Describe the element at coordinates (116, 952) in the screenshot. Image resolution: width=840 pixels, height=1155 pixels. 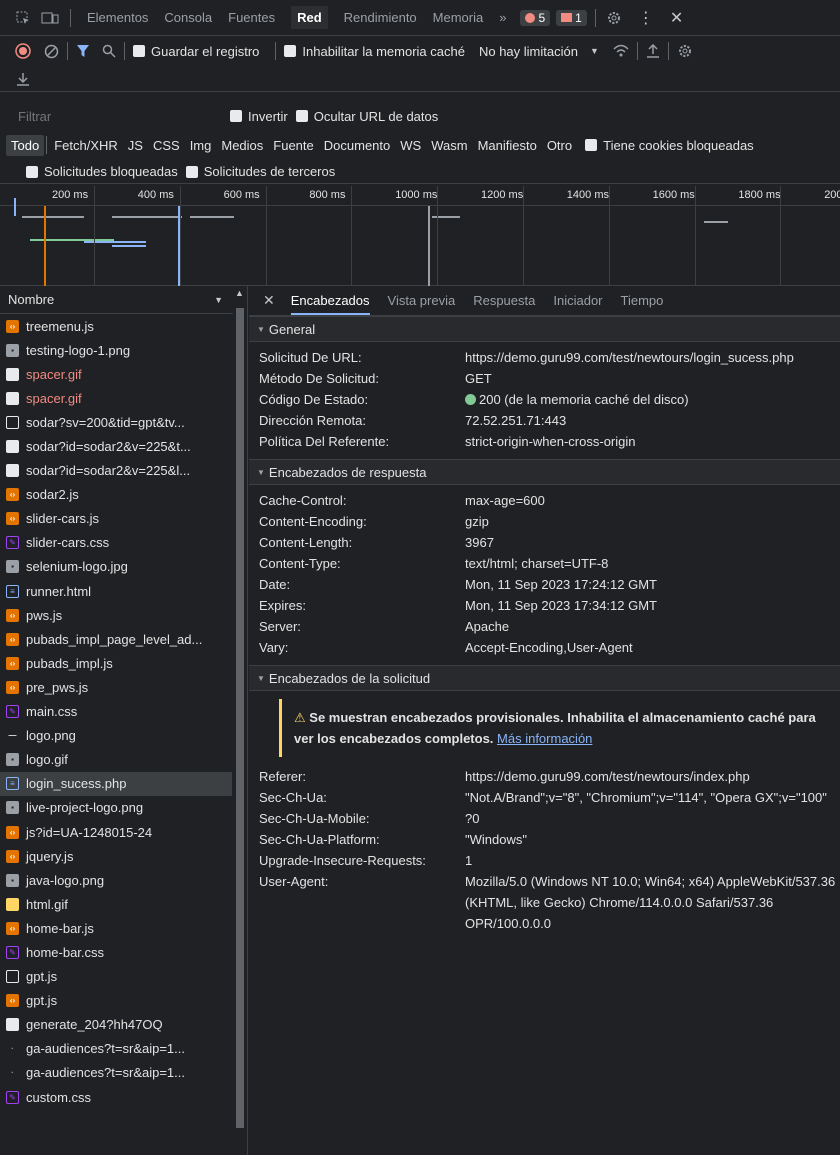
I see `request-row: ✎ home-bar.css` at that location.